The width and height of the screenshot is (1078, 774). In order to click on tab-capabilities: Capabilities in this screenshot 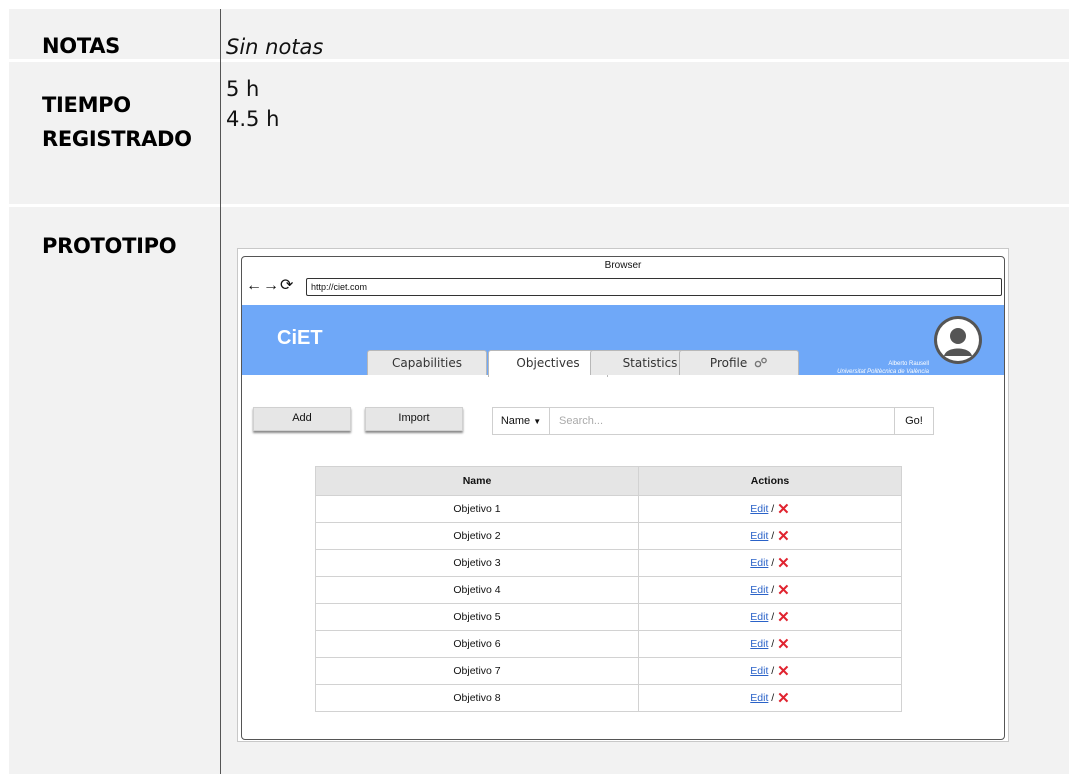, I will do `click(427, 362)`.